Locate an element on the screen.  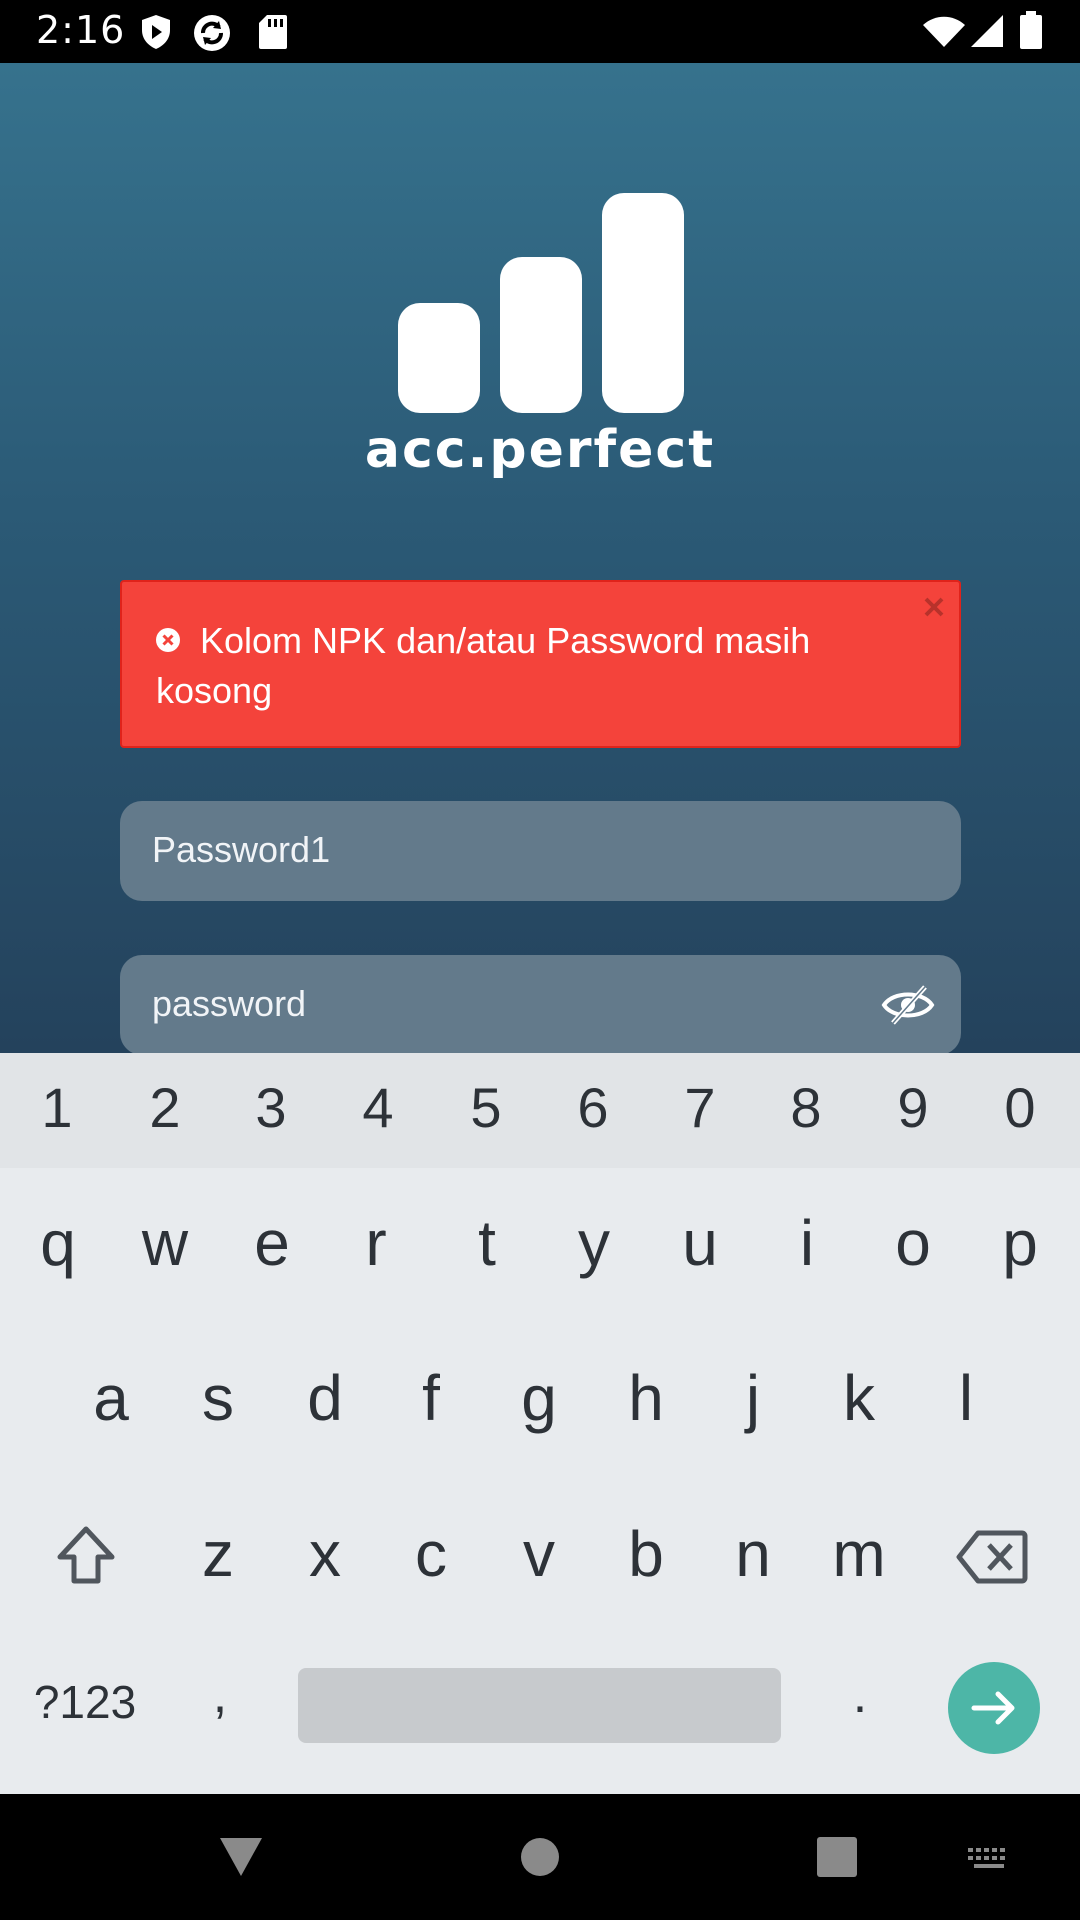
status-time: 2:16 is located at coordinates (81, 30).